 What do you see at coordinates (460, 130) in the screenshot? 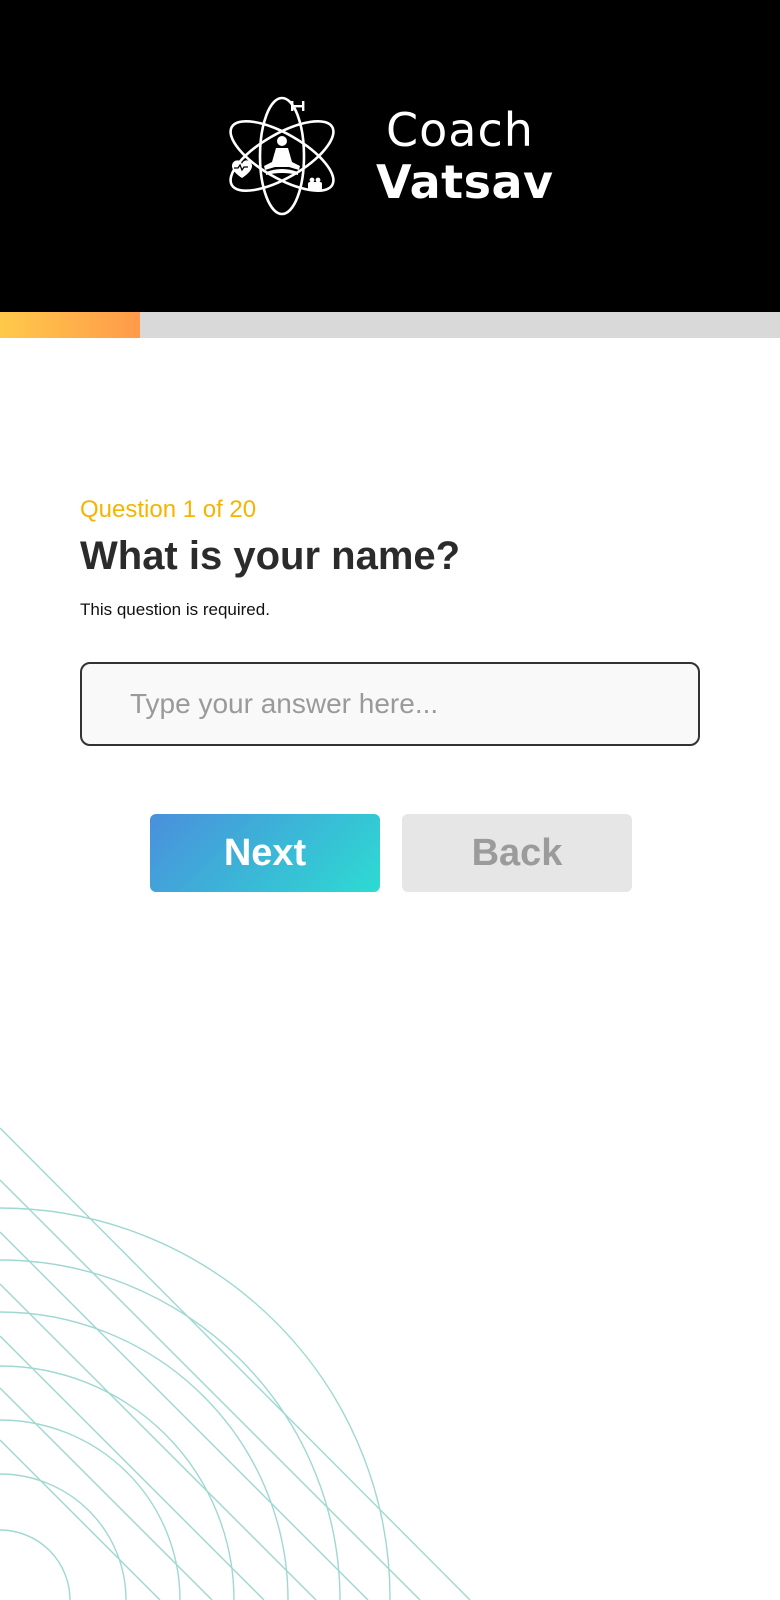
I see `brand-line-coach: Coach` at bounding box center [460, 130].